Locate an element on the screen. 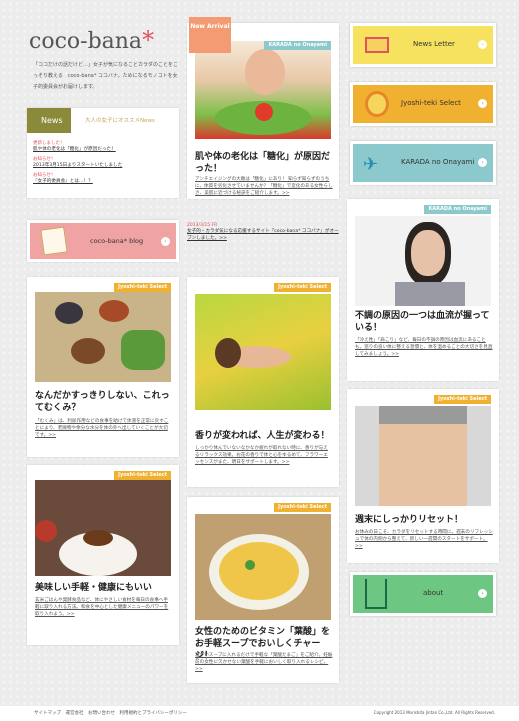  about-button: about › is located at coordinates (423, 594).